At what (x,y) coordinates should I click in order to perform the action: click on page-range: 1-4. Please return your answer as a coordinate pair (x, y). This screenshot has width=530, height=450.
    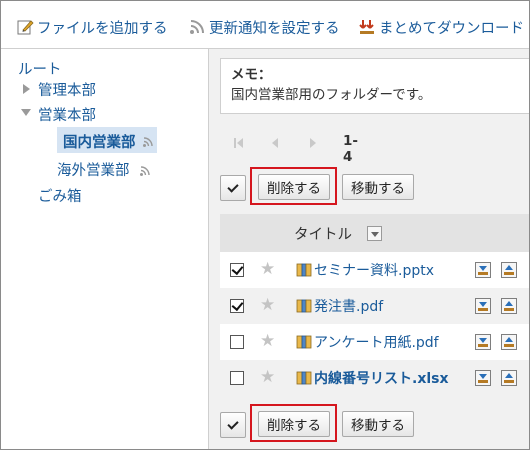
    Looking at the image, I should click on (350, 149).